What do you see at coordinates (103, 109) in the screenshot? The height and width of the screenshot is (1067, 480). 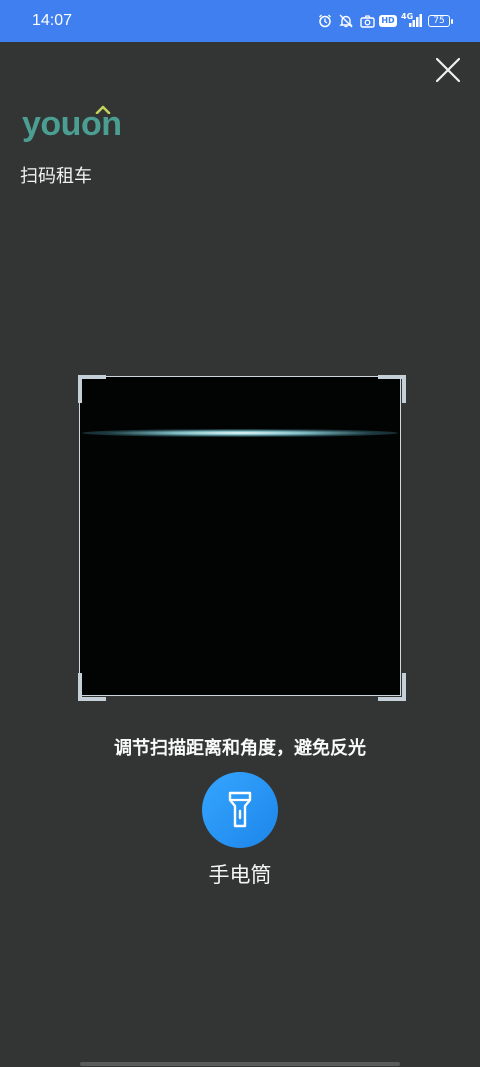 I see `logo-hat-icon` at bounding box center [103, 109].